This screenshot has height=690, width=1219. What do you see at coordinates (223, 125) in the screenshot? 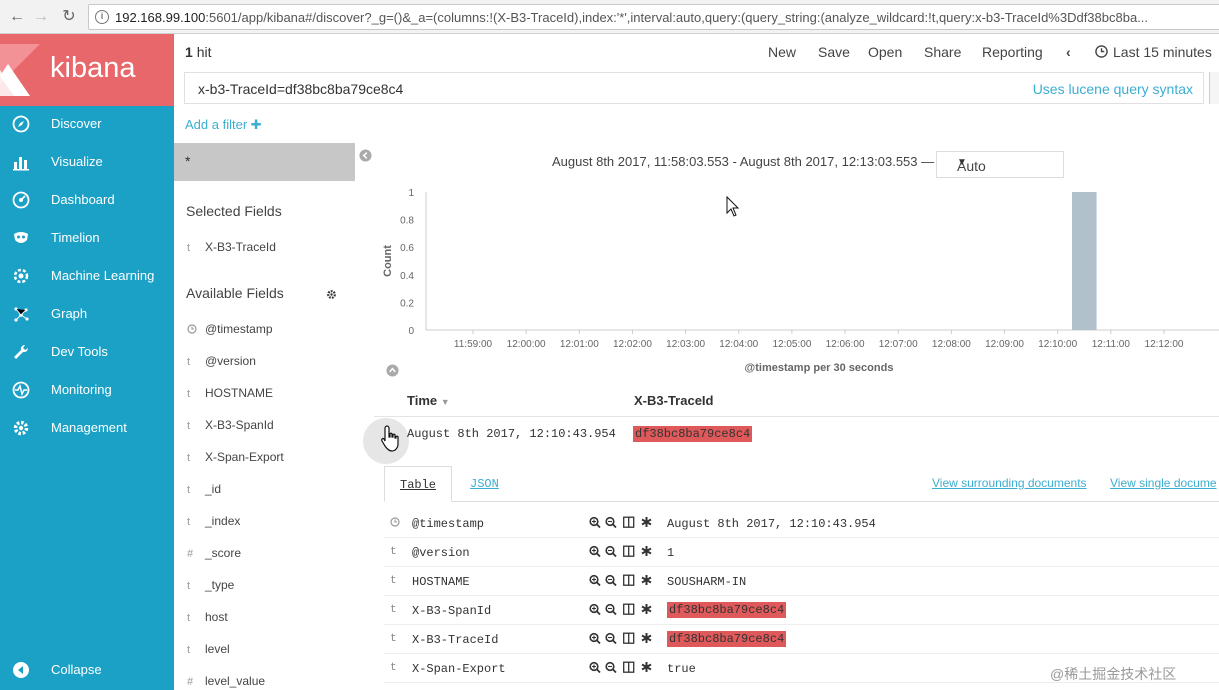
I see `add-filter-button: Add a filter ✚` at bounding box center [223, 125].